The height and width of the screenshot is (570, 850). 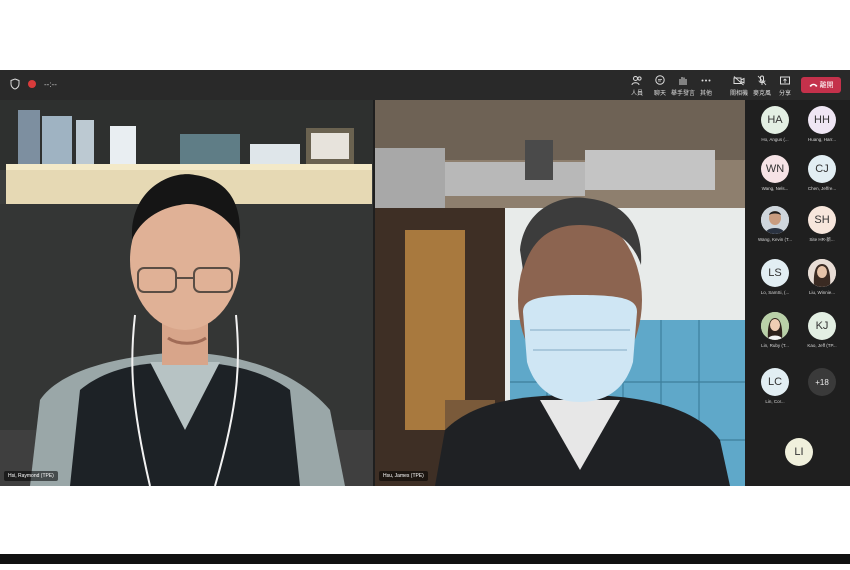 What do you see at coordinates (706, 86) in the screenshot?
I see `more-button: 其他` at bounding box center [706, 86].